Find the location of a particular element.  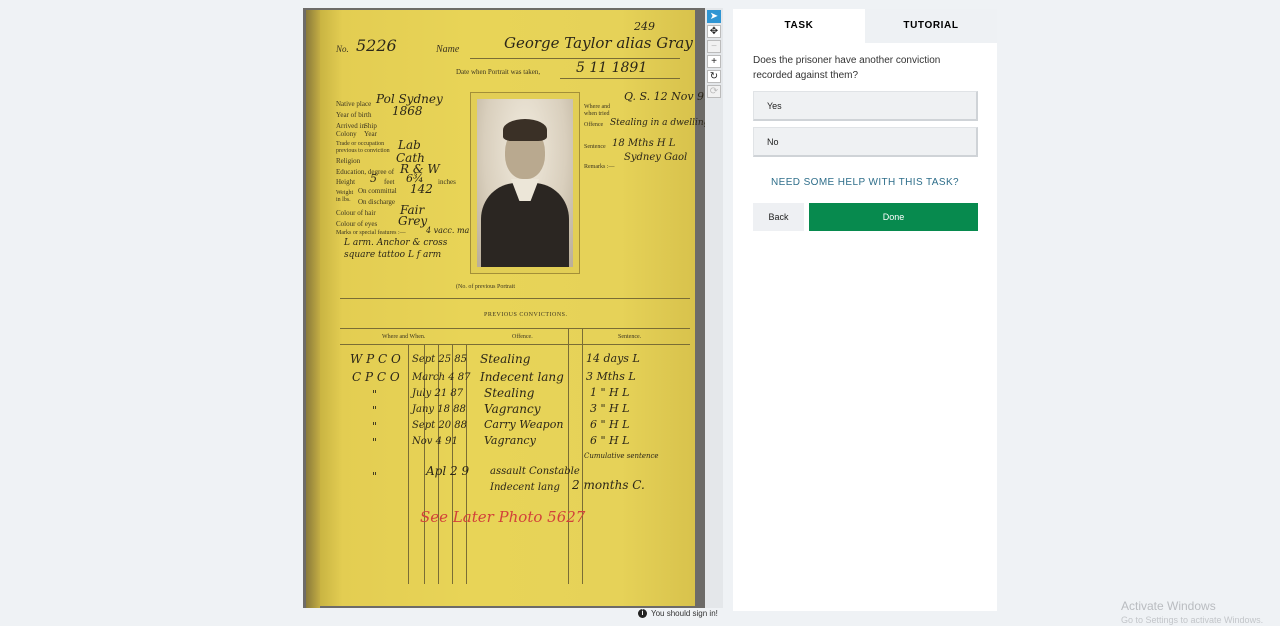

label-year: Year is located at coordinates (370, 134).